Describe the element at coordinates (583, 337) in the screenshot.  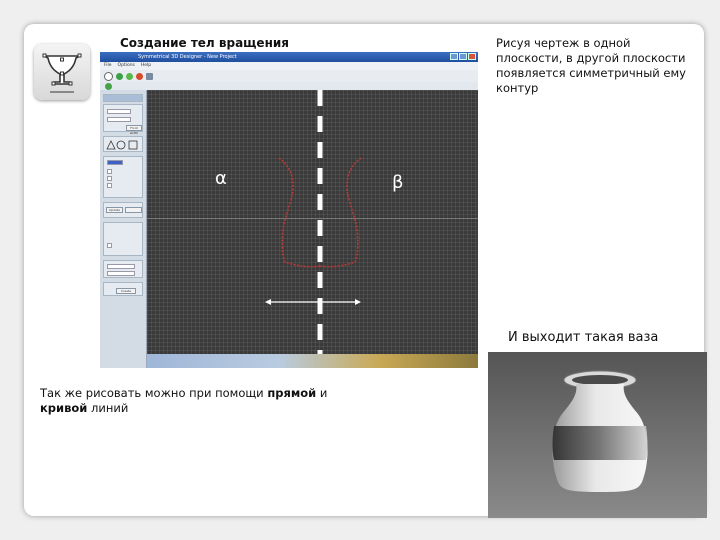
I see `vase-caption: И выходит такая ваза` at that location.